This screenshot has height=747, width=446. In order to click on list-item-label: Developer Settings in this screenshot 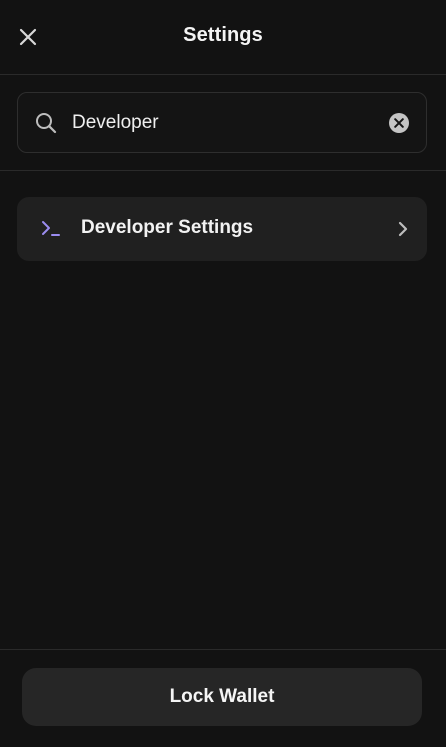, I will do `click(167, 227)`.